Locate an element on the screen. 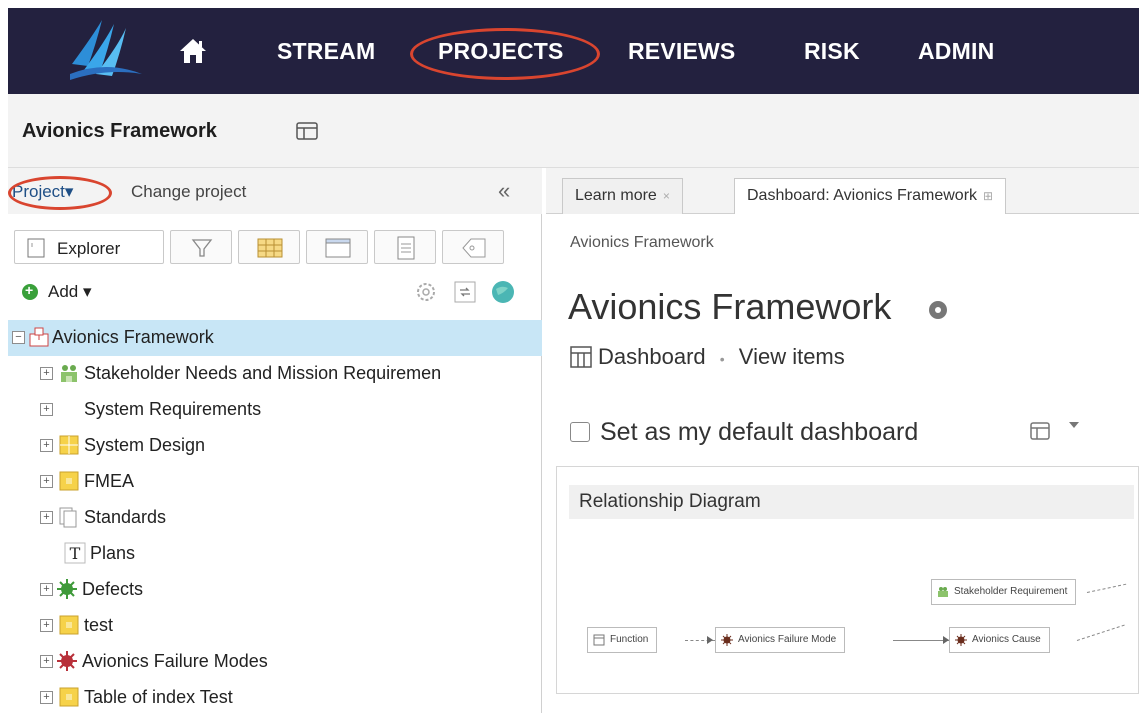  widget-header: Relationship Diagram is located at coordinates (851, 502).